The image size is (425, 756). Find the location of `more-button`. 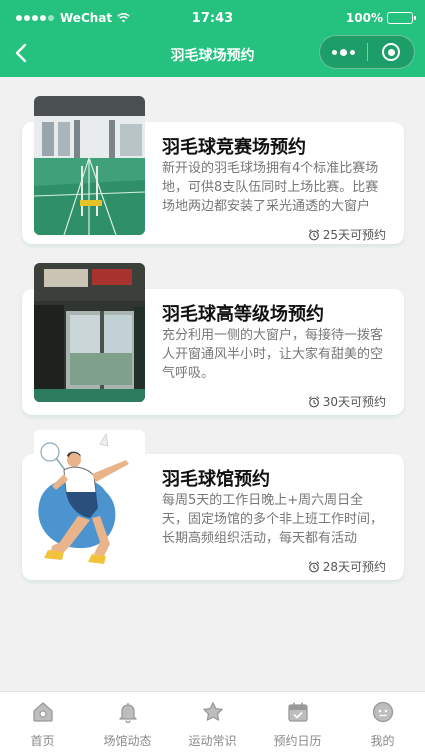

more-button is located at coordinates (343, 52).